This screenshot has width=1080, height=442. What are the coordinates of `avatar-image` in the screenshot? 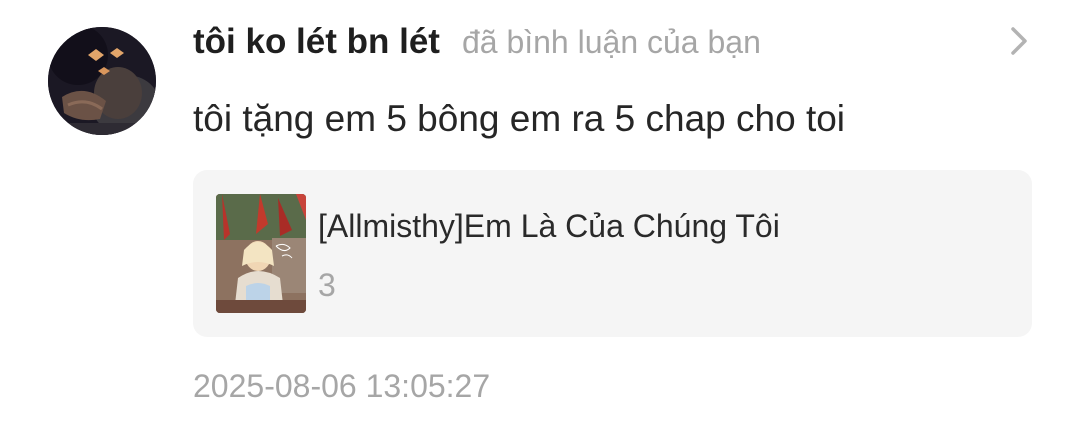 It's located at (102, 81).